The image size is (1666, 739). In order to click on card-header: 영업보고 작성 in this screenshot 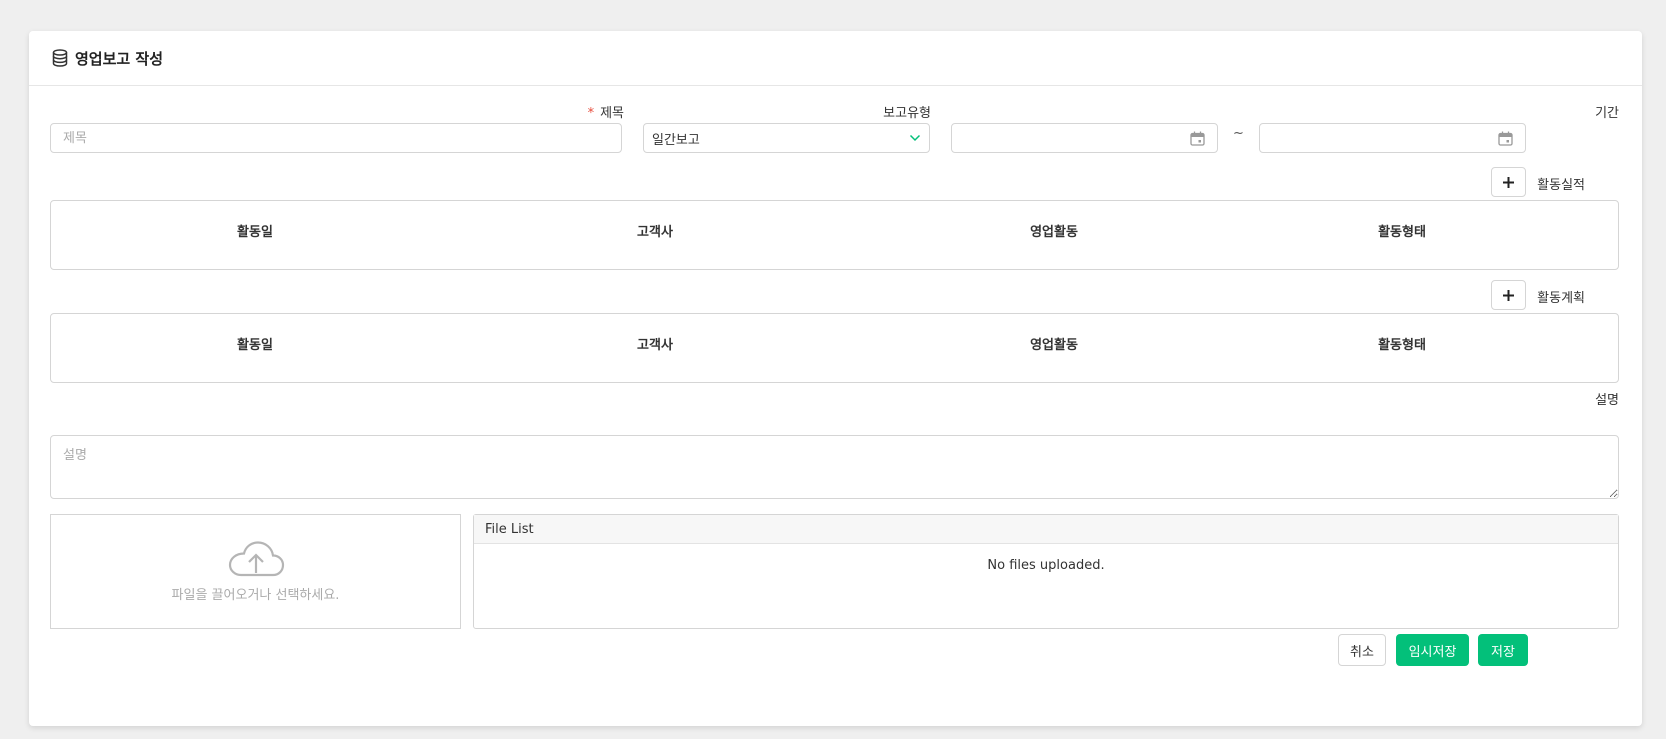, I will do `click(835, 58)`.